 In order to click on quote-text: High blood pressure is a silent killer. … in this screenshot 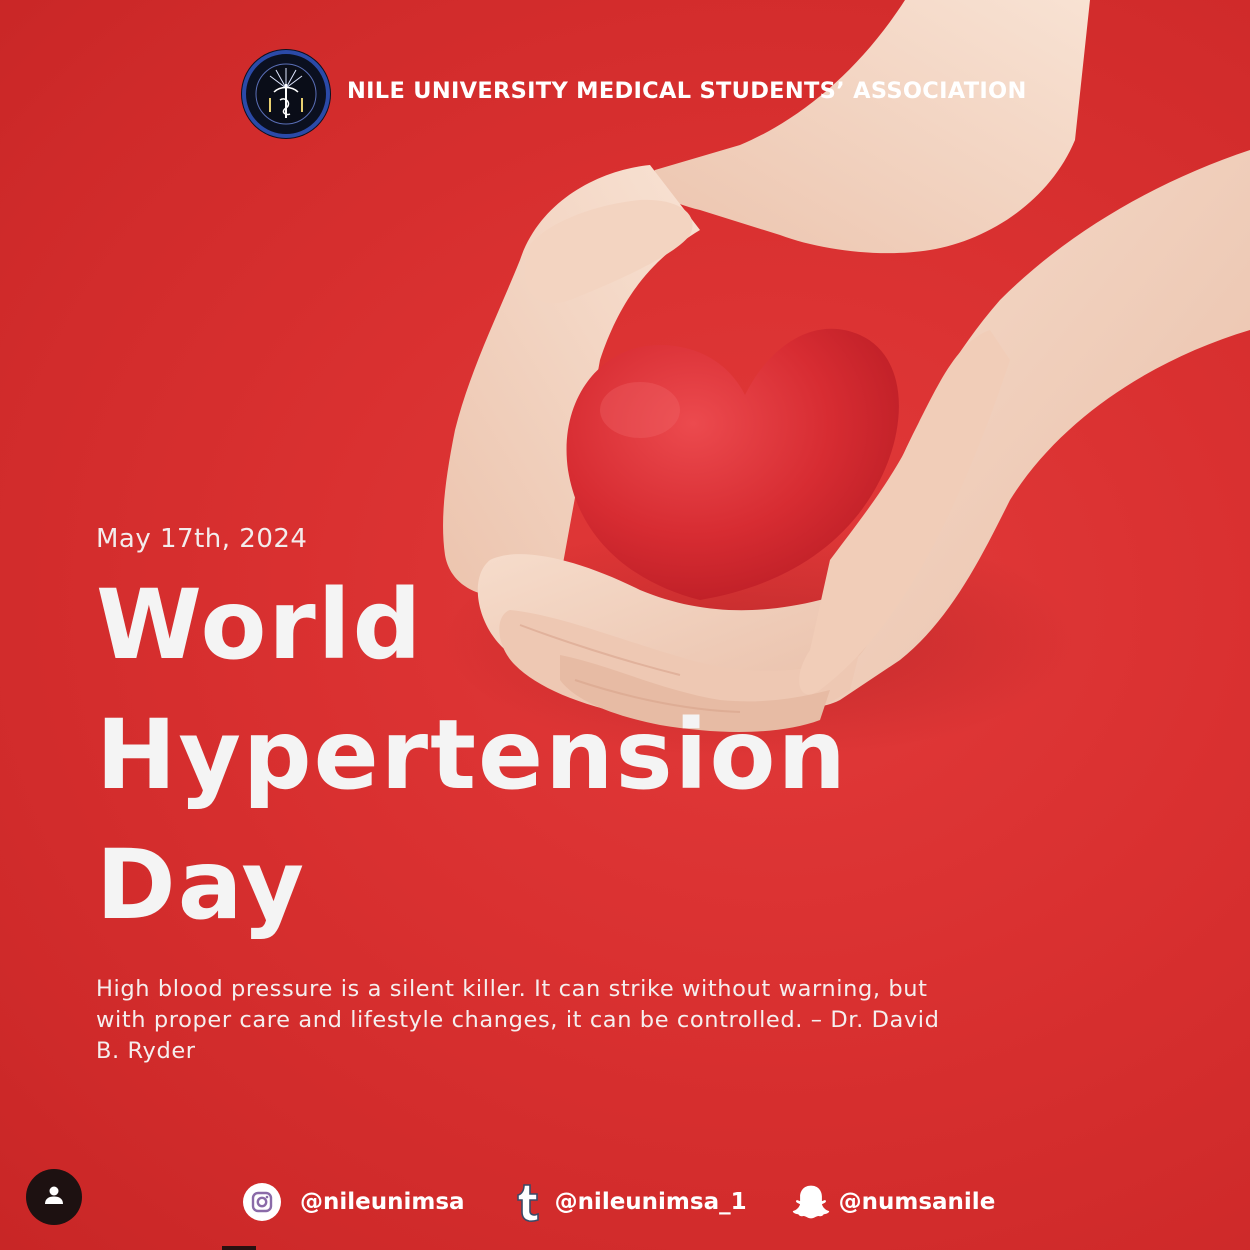, I will do `click(518, 1020)`.